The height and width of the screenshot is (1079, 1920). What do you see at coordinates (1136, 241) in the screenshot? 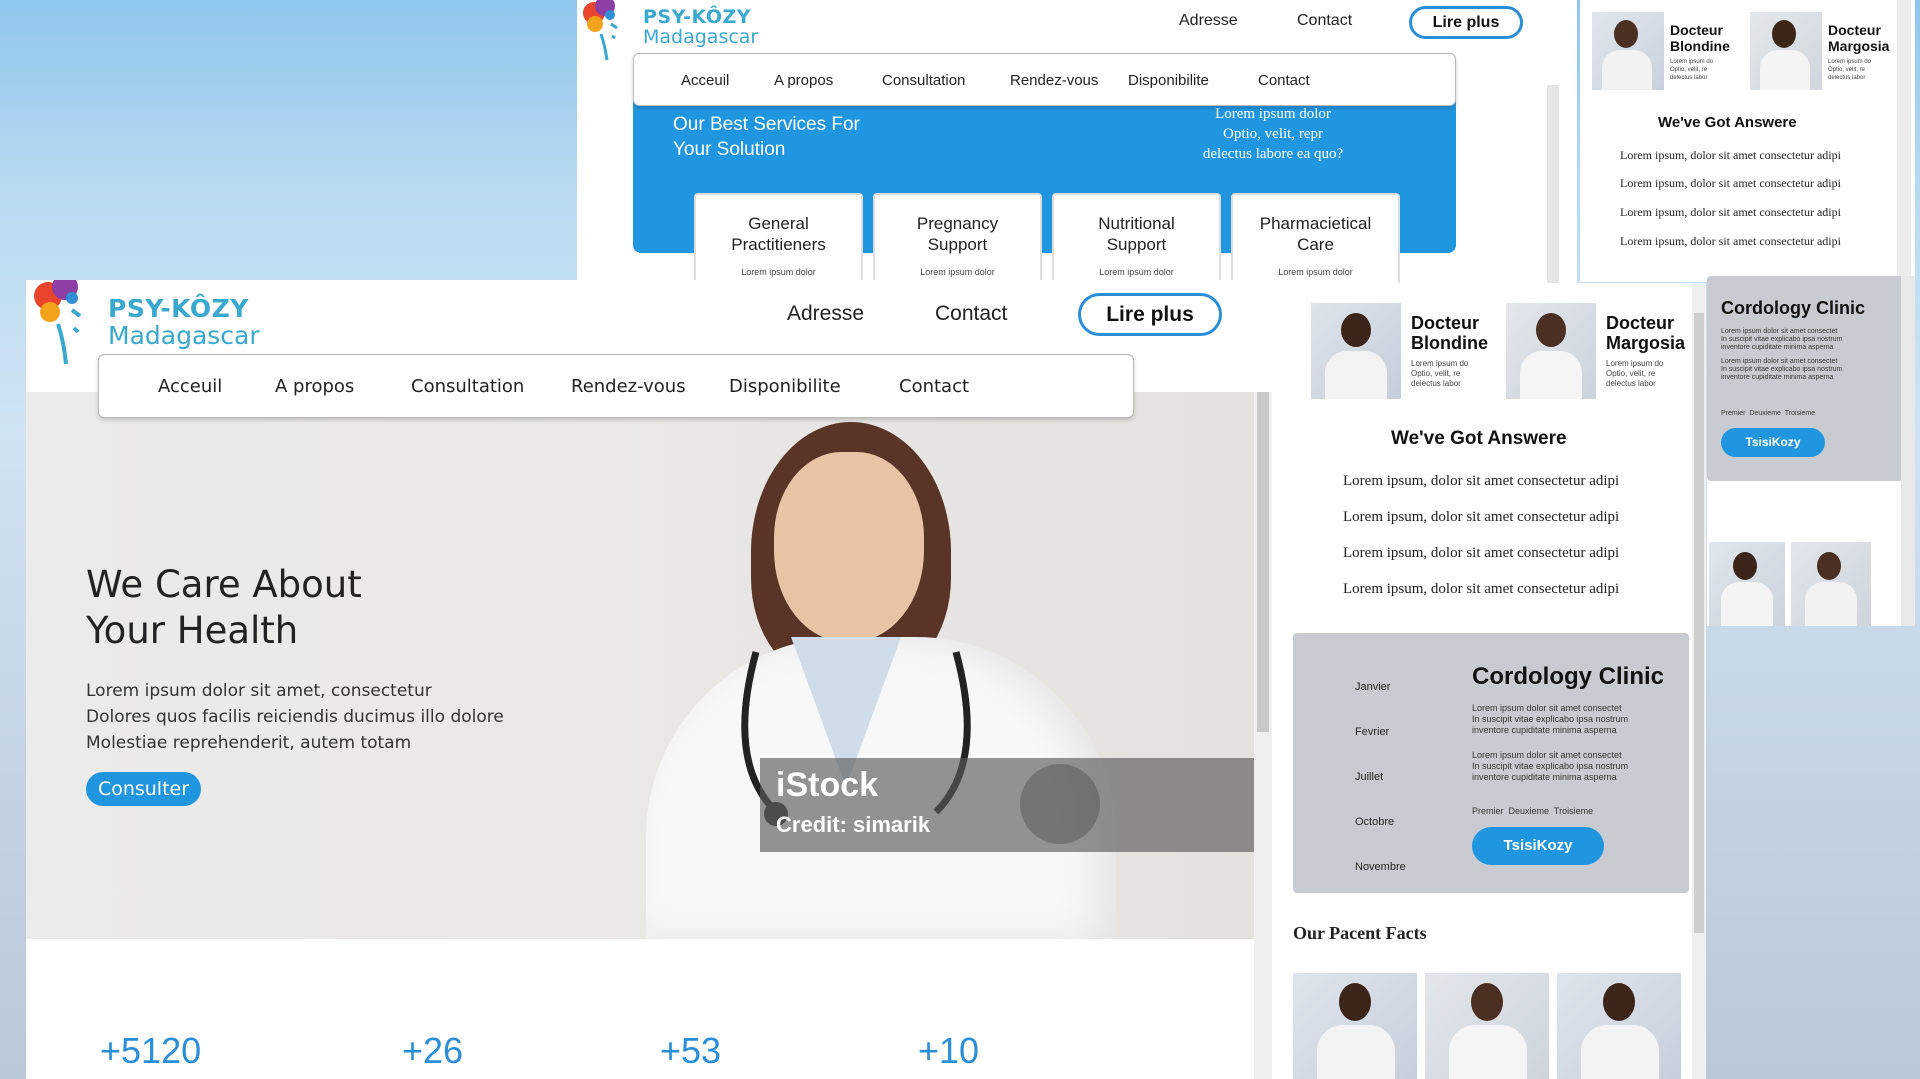
I see `service-card: Nutritional Support Lorem ipsum dolor` at bounding box center [1136, 241].